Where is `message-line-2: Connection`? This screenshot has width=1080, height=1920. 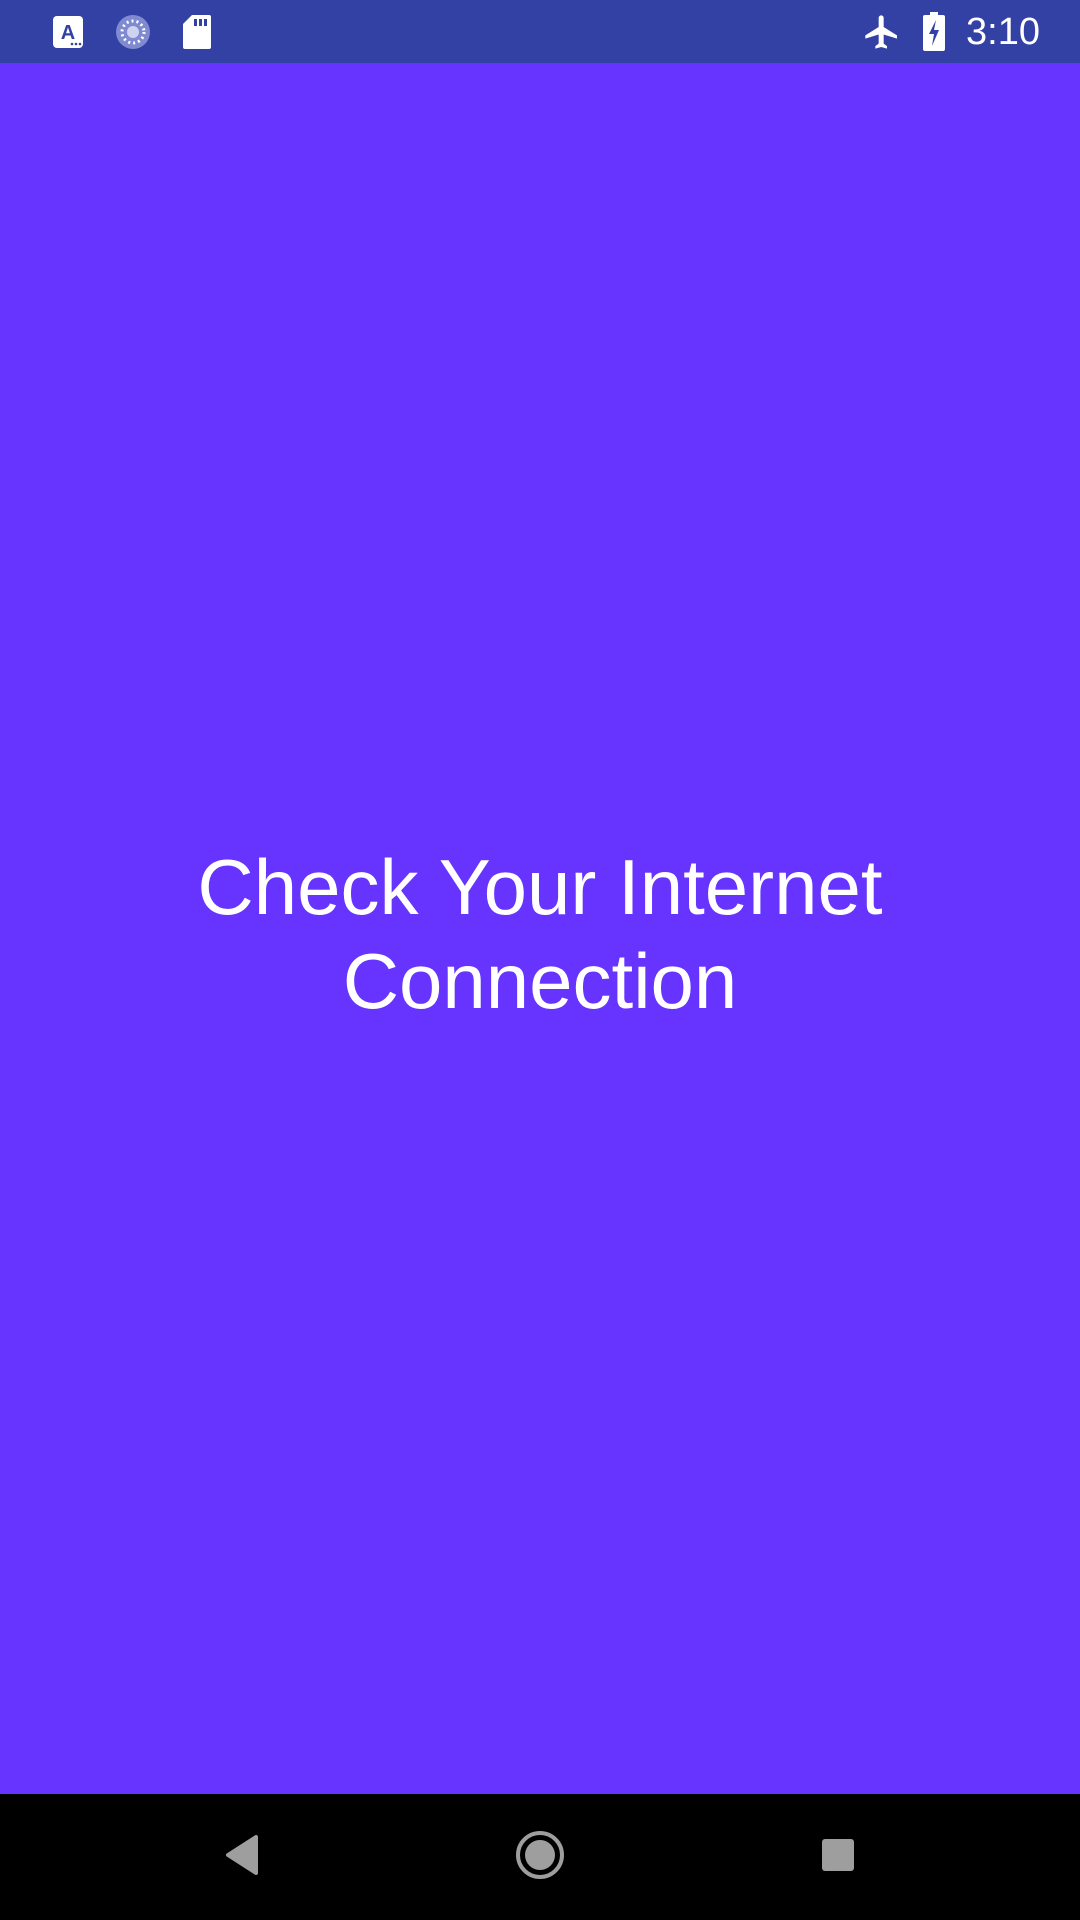 message-line-2: Connection is located at coordinates (540, 981).